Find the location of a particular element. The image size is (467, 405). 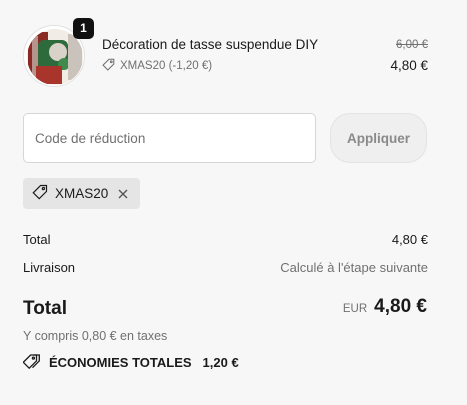

applied-discount-chip: XMAS20 is located at coordinates (82, 193).